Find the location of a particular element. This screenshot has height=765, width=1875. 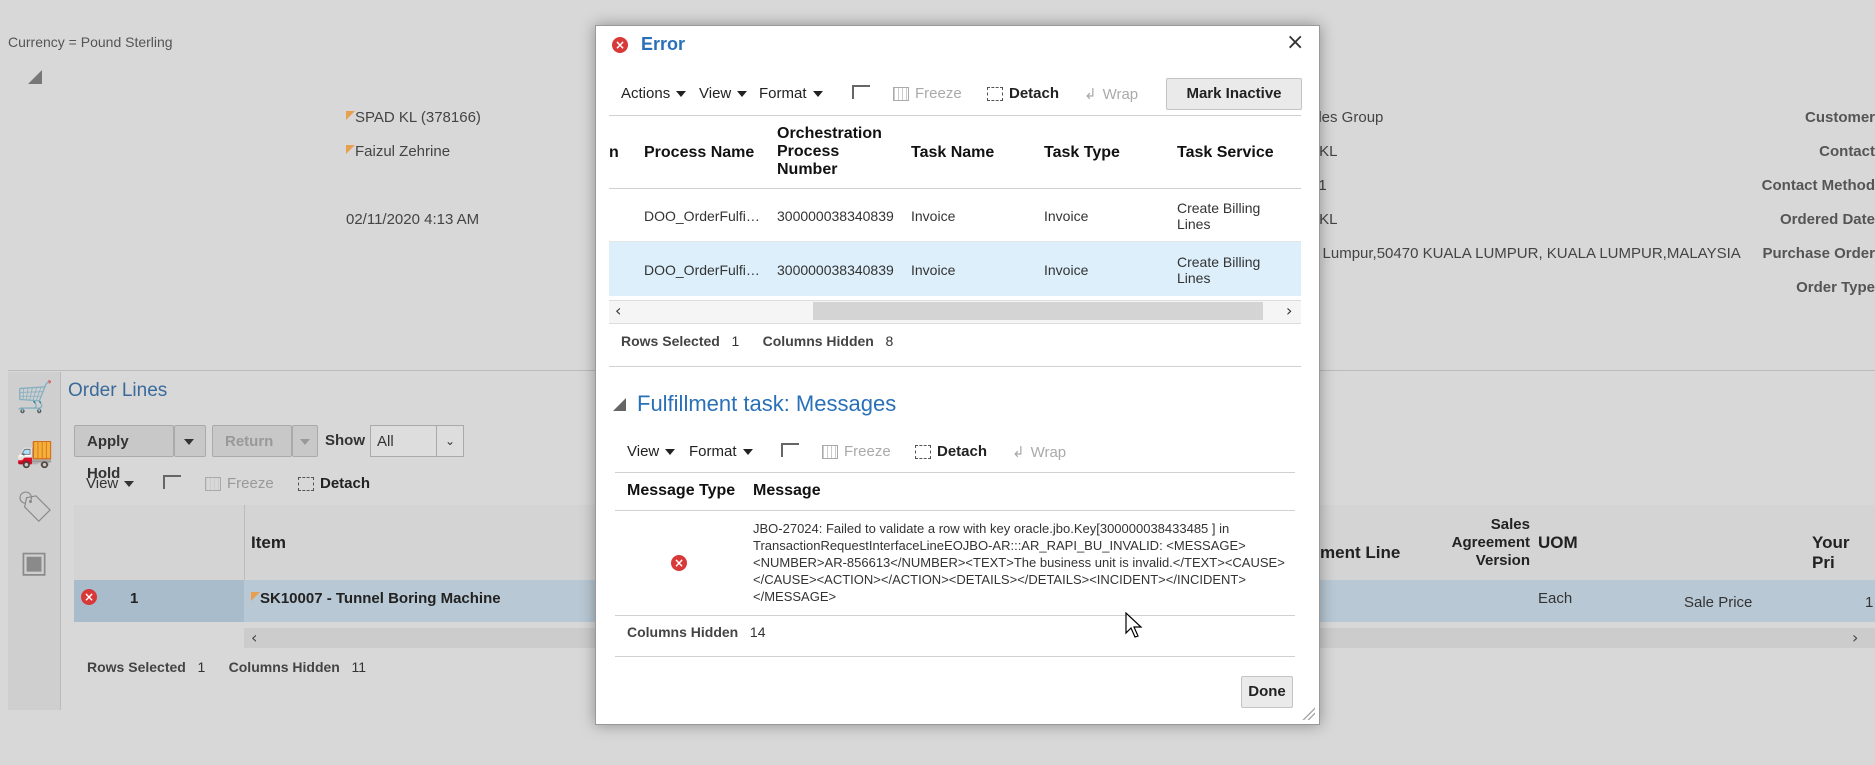

price-column-header: Your Pri is located at coordinates (1843, 553).